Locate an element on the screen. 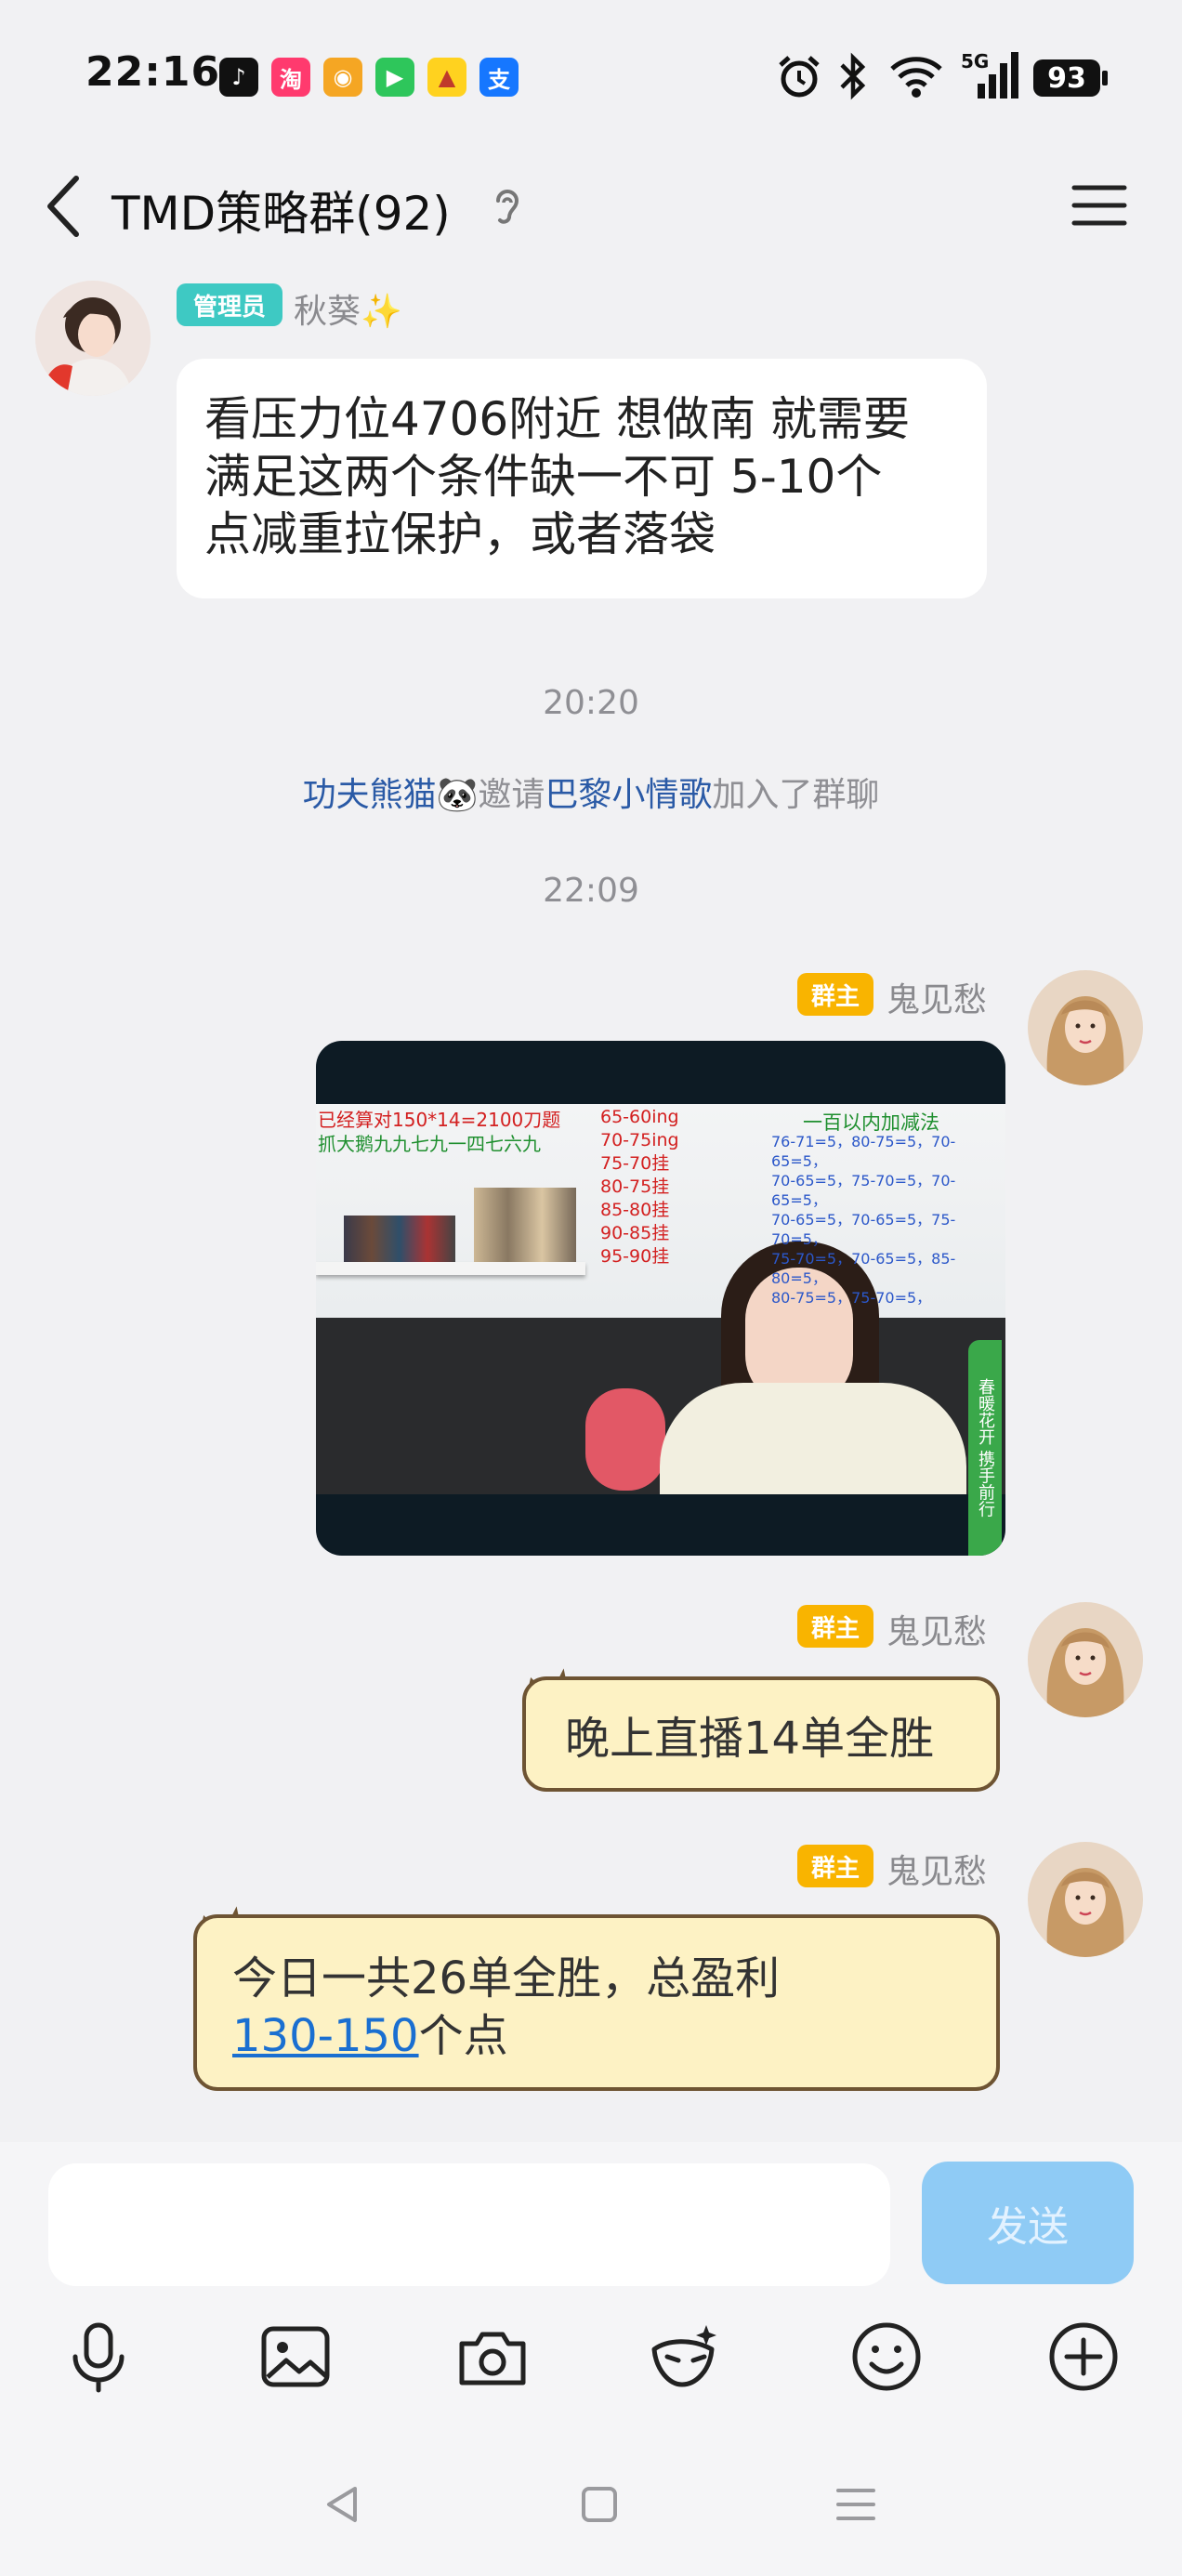 The height and width of the screenshot is (2576, 1182). overlay-text-left: 已经算对150*14=2100刀题 抓大鹅九九七九一四七六九 is located at coordinates (439, 1132).